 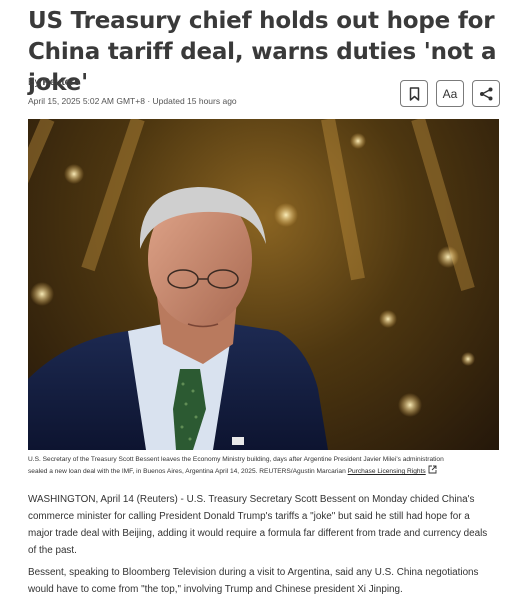 I want to click on licensing-label: Purchase Licensing Rights, so click(x=386, y=471).